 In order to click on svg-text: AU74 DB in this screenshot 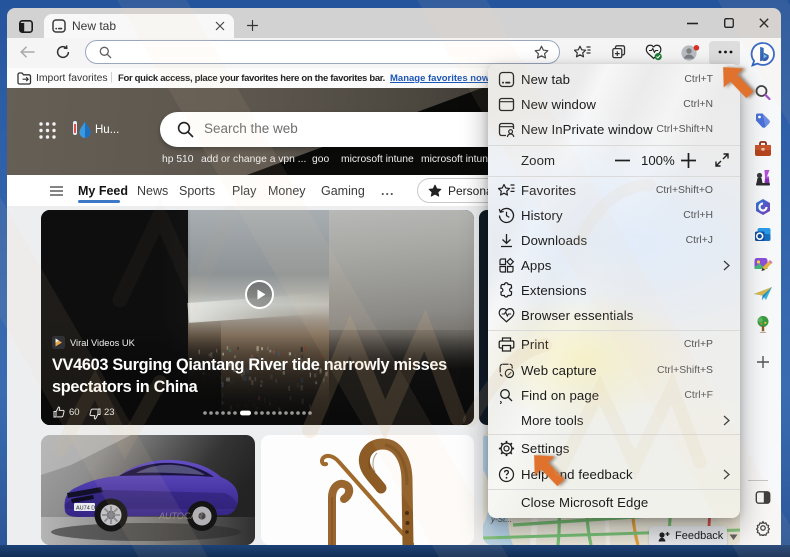, I will do `click(87, 509)`.